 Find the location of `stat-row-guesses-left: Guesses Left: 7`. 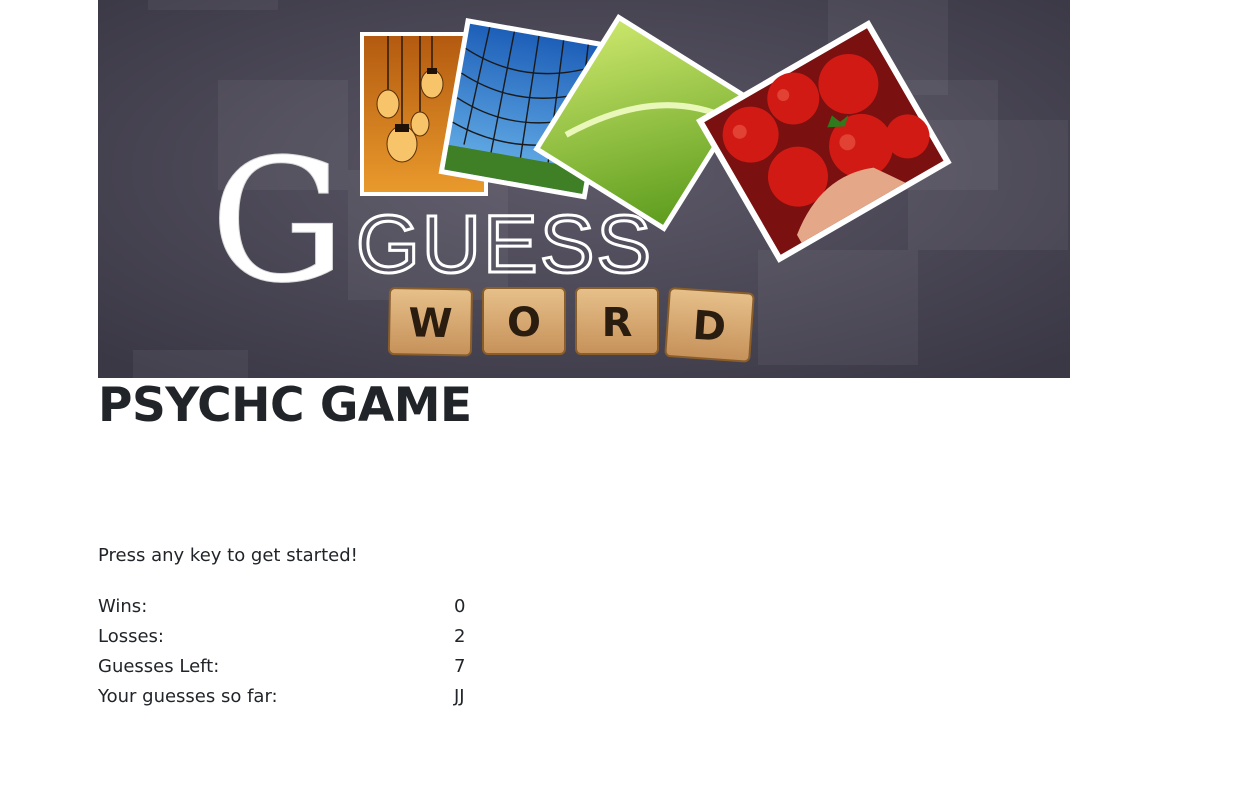

stat-row-guesses-left: Guesses Left: 7 is located at coordinates (298, 669).